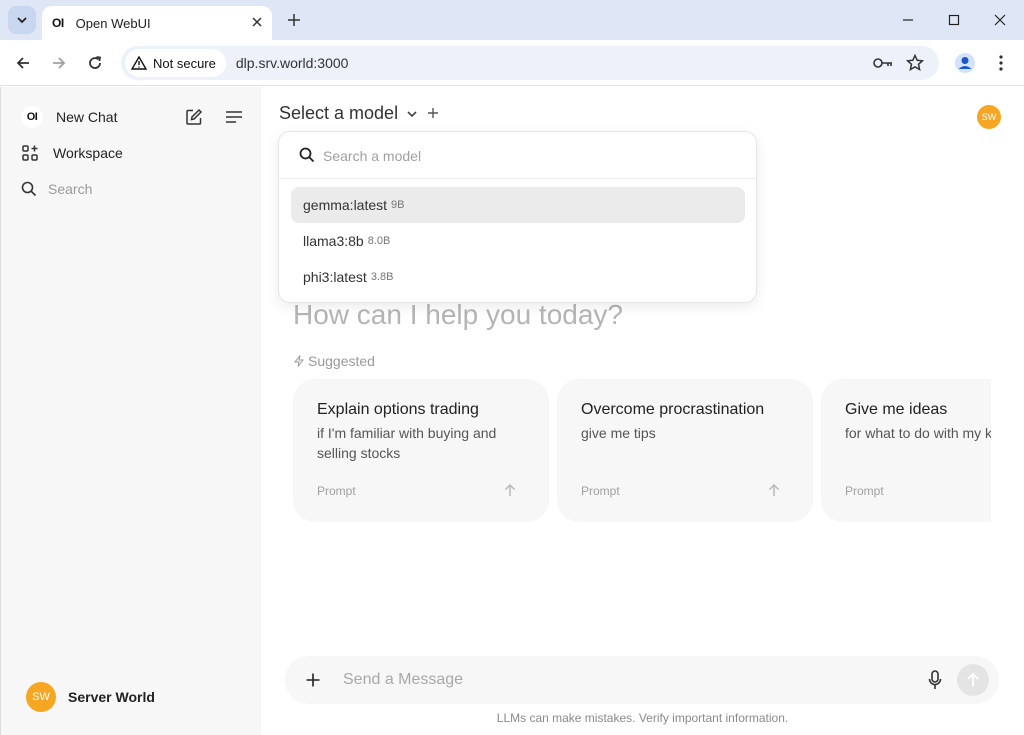  I want to click on workspace-icon, so click(30, 153).